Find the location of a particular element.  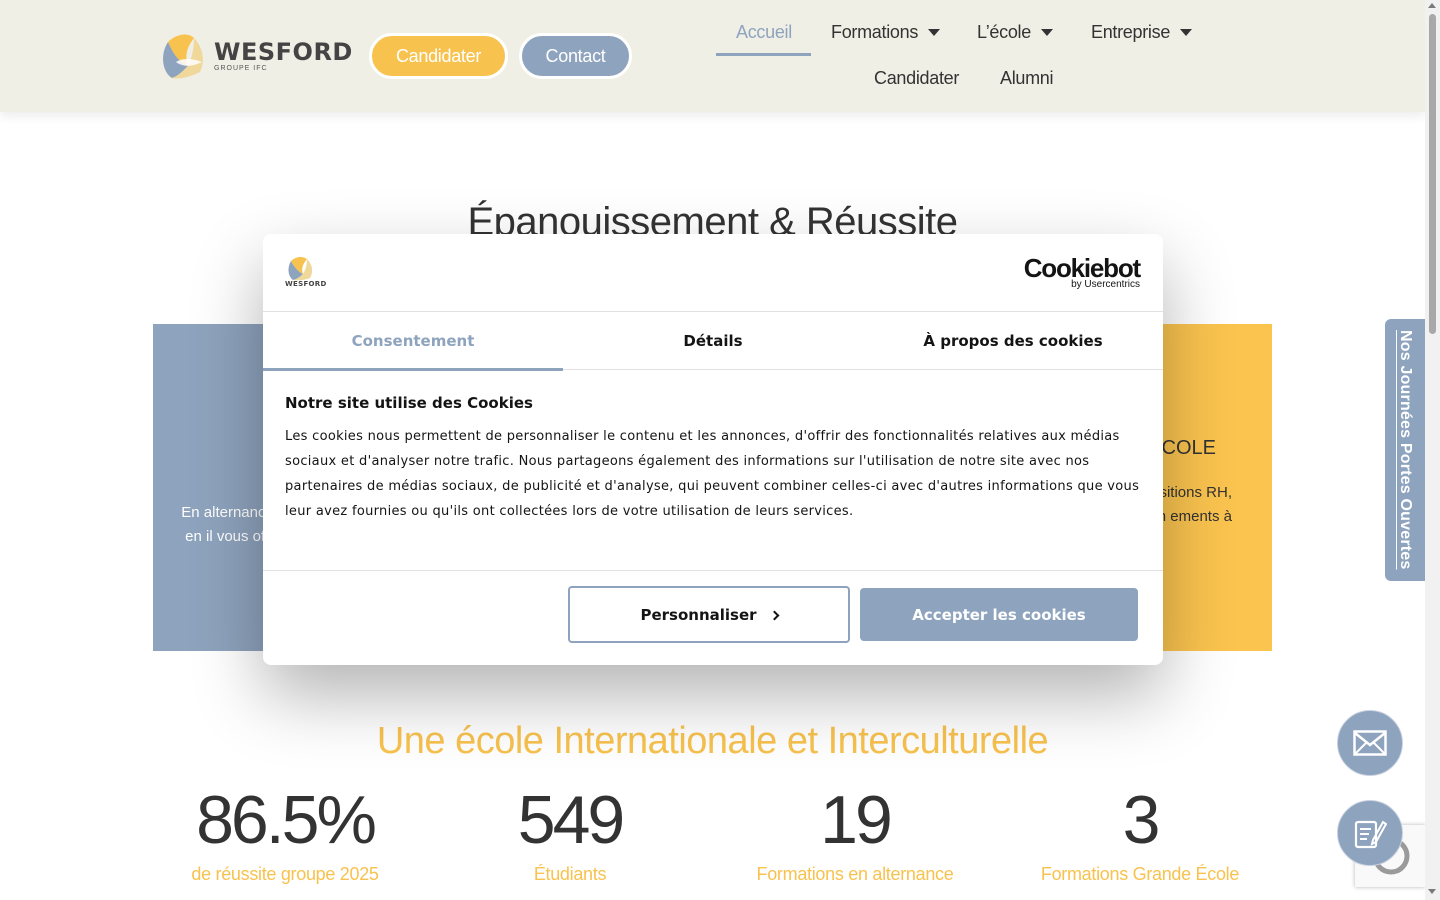

scroll-up-arrow-icon is located at coordinates (1432, 5).